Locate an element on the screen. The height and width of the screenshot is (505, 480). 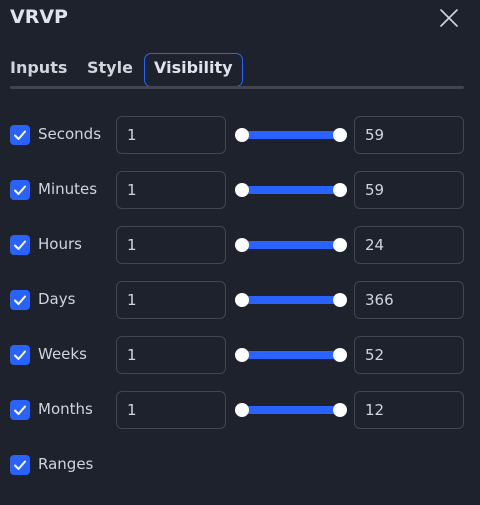
visibility-row-minutes: Minutes is located at coordinates (240, 190).